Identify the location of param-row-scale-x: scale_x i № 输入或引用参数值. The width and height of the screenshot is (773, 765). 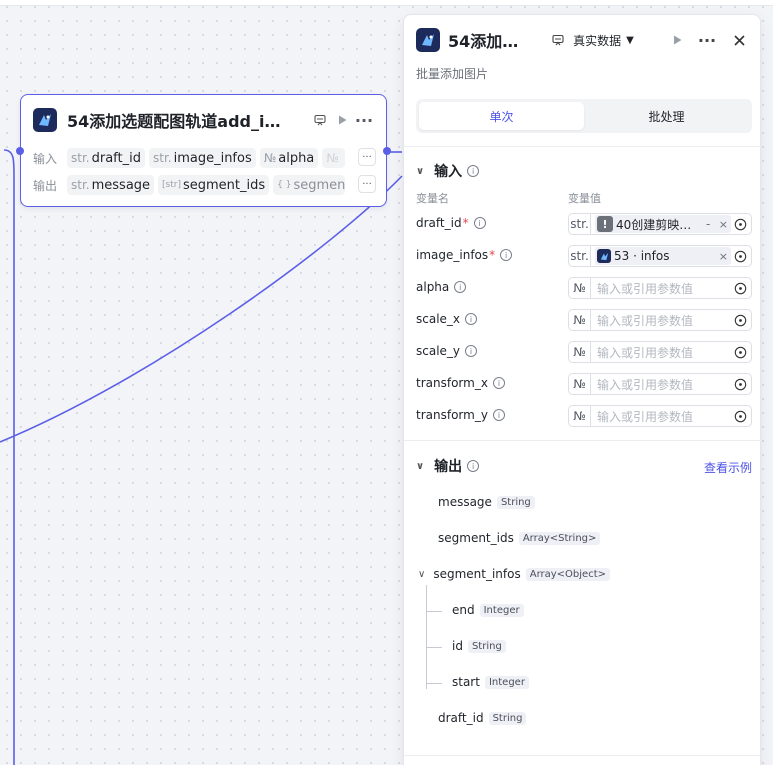
(584, 320).